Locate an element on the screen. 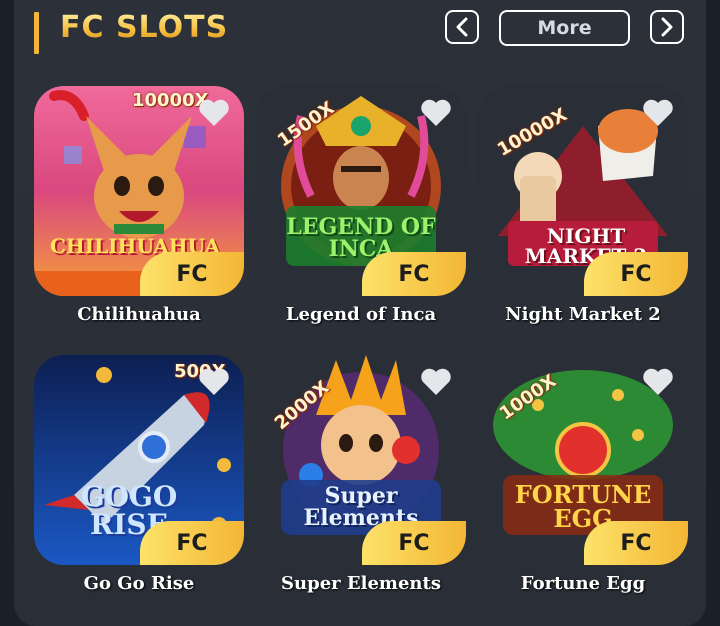 This screenshot has width=720, height=626. game-thumbnail: 1500X LEGEND OF INCA FC is located at coordinates (361, 191).